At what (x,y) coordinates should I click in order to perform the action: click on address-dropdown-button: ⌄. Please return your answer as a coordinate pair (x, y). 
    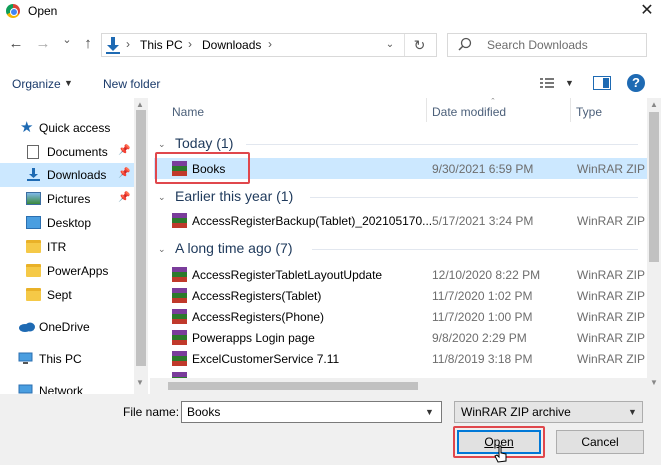
    Looking at the image, I should click on (390, 45).